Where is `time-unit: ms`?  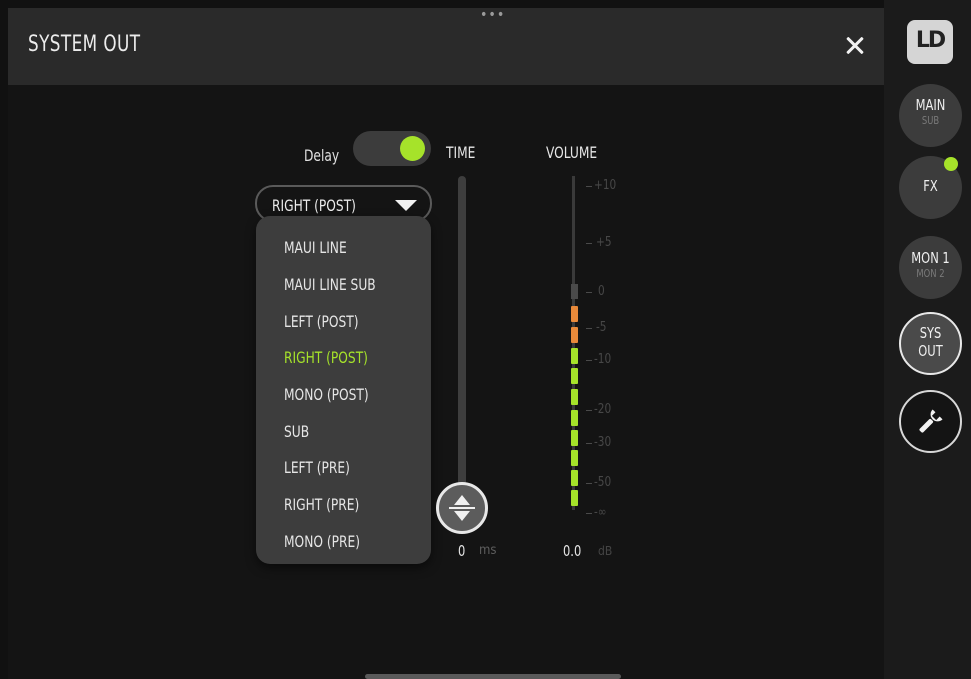
time-unit: ms is located at coordinates (488, 550).